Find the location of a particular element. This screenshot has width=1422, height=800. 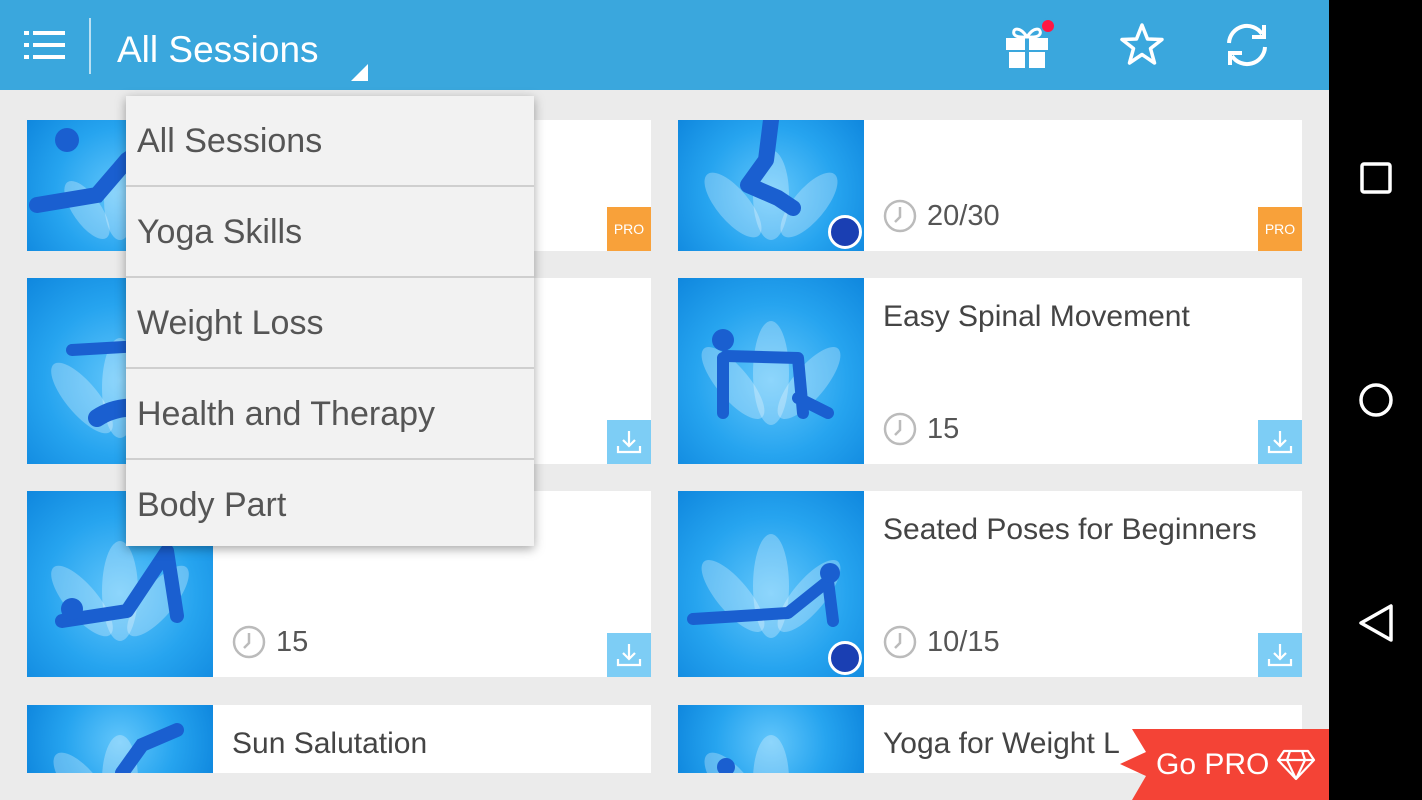

session-title: Sun Salutation is located at coordinates (330, 743).